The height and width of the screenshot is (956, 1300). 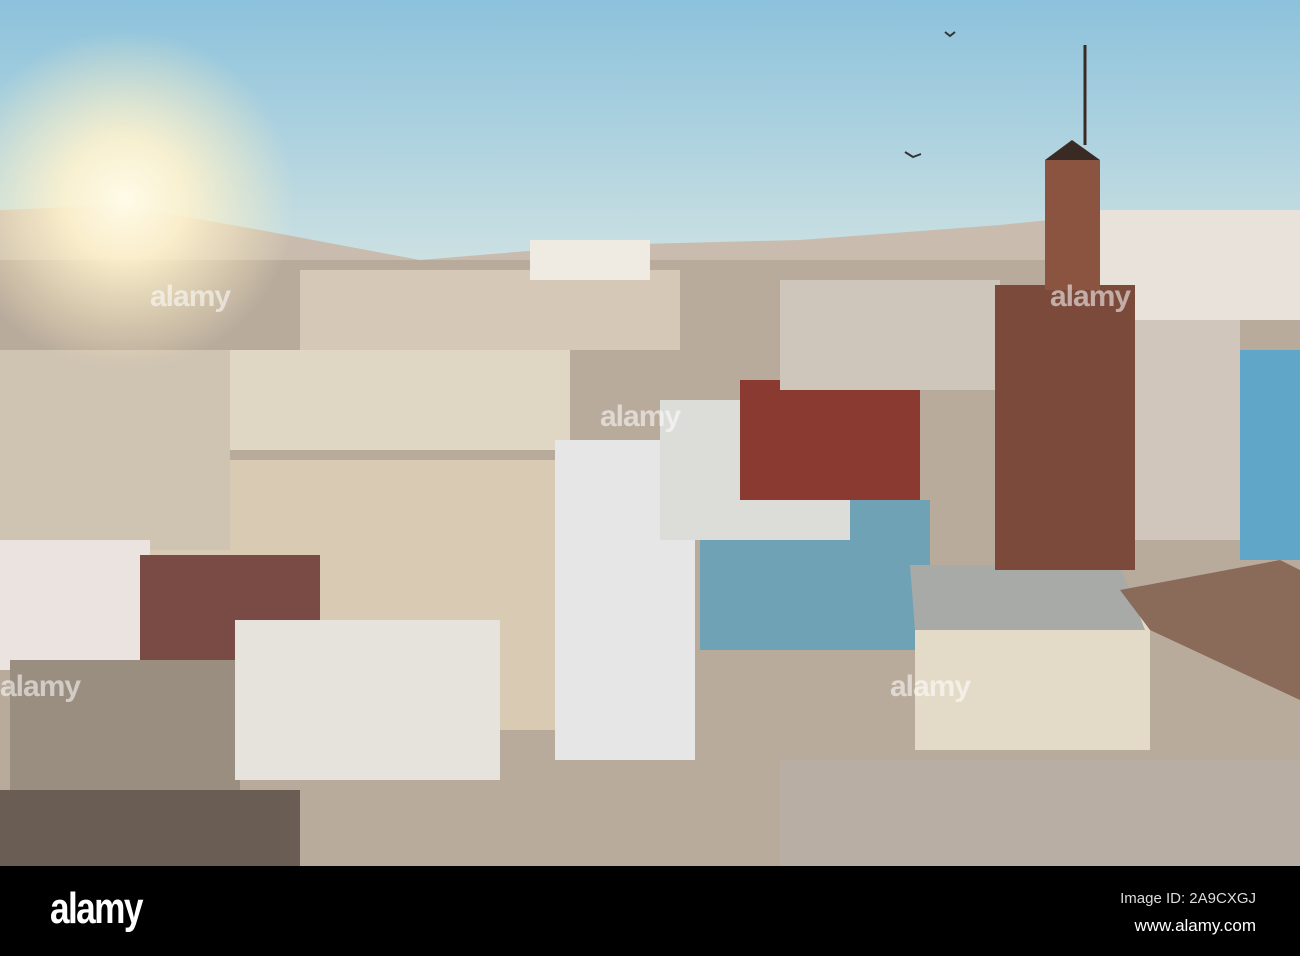 I want to click on alamy-logo: alamy, so click(x=96, y=908).